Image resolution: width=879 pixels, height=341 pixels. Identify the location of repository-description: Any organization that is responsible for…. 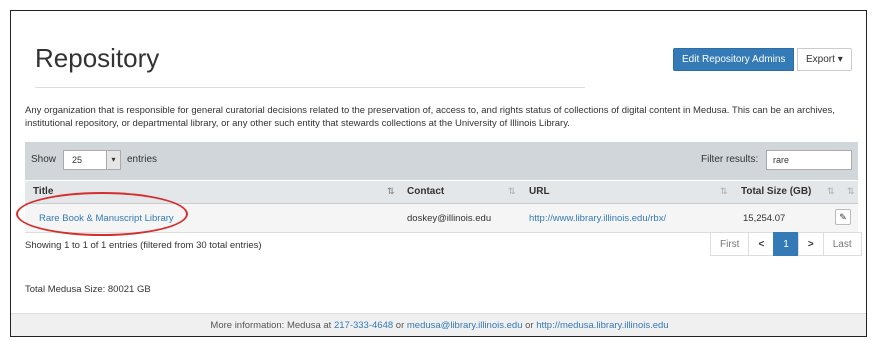
(430, 117).